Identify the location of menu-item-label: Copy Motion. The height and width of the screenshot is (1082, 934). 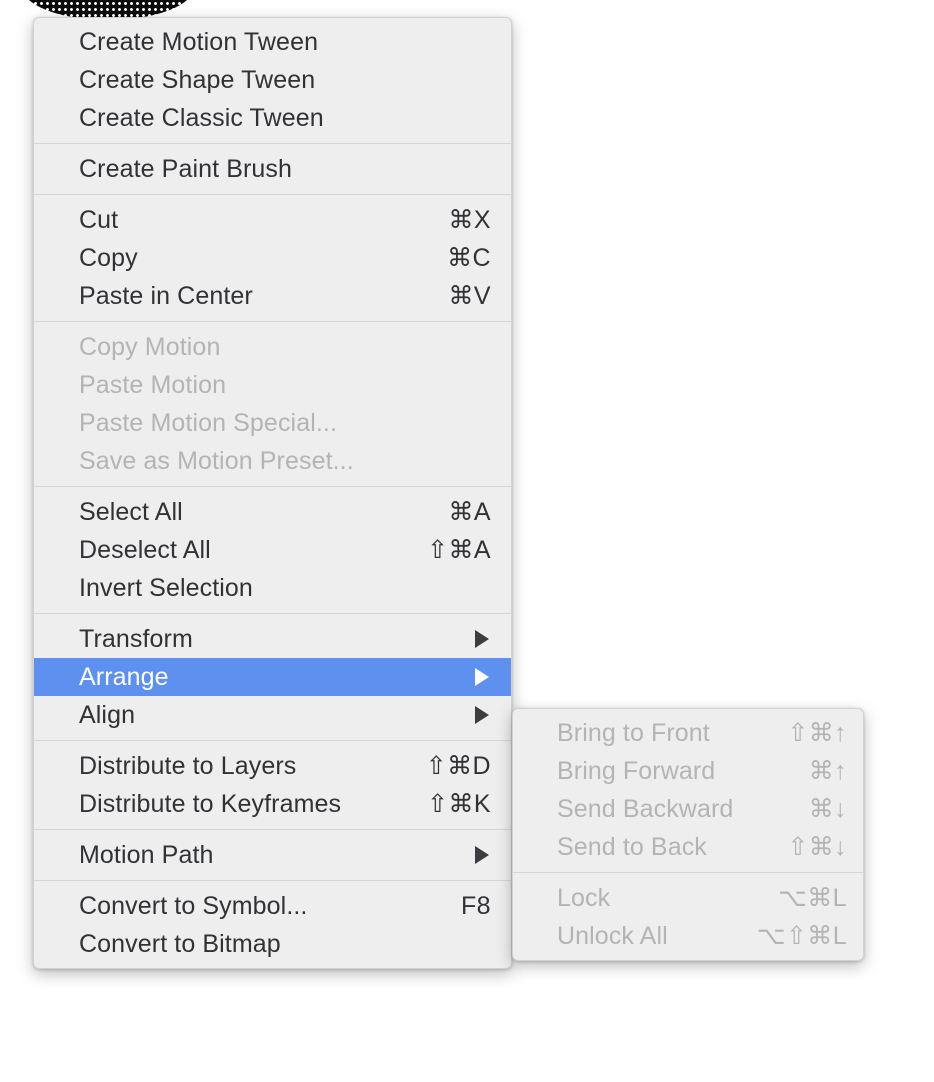
(150, 347).